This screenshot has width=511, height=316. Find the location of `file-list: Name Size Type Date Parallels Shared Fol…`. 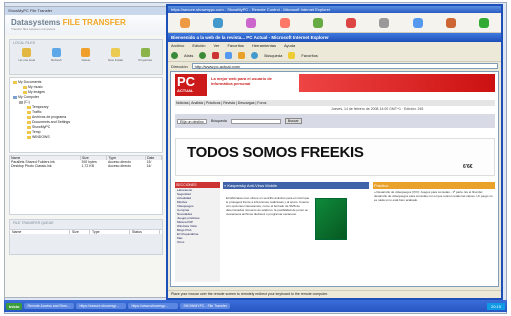

file-list: Name Size Type Date Parallels Shared Fol… is located at coordinates (86, 185).